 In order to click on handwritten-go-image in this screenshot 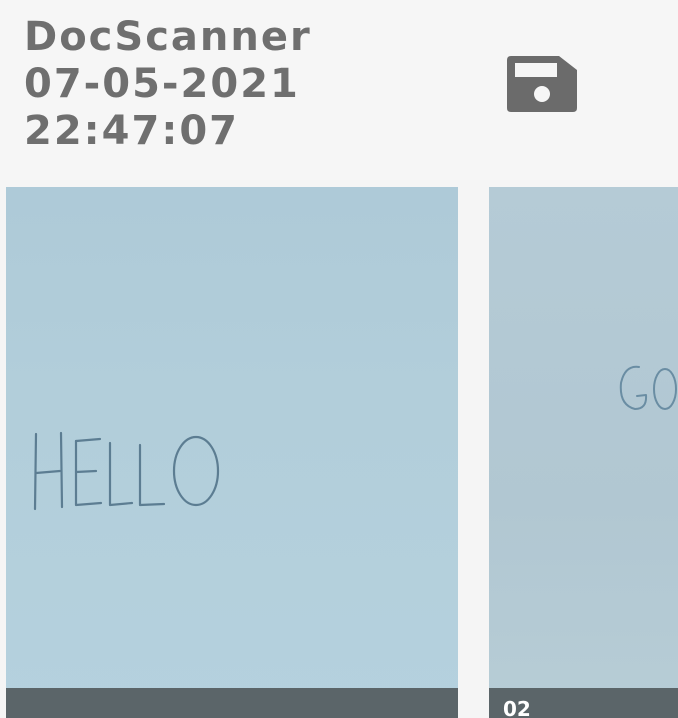, I will do `click(648, 387)`.